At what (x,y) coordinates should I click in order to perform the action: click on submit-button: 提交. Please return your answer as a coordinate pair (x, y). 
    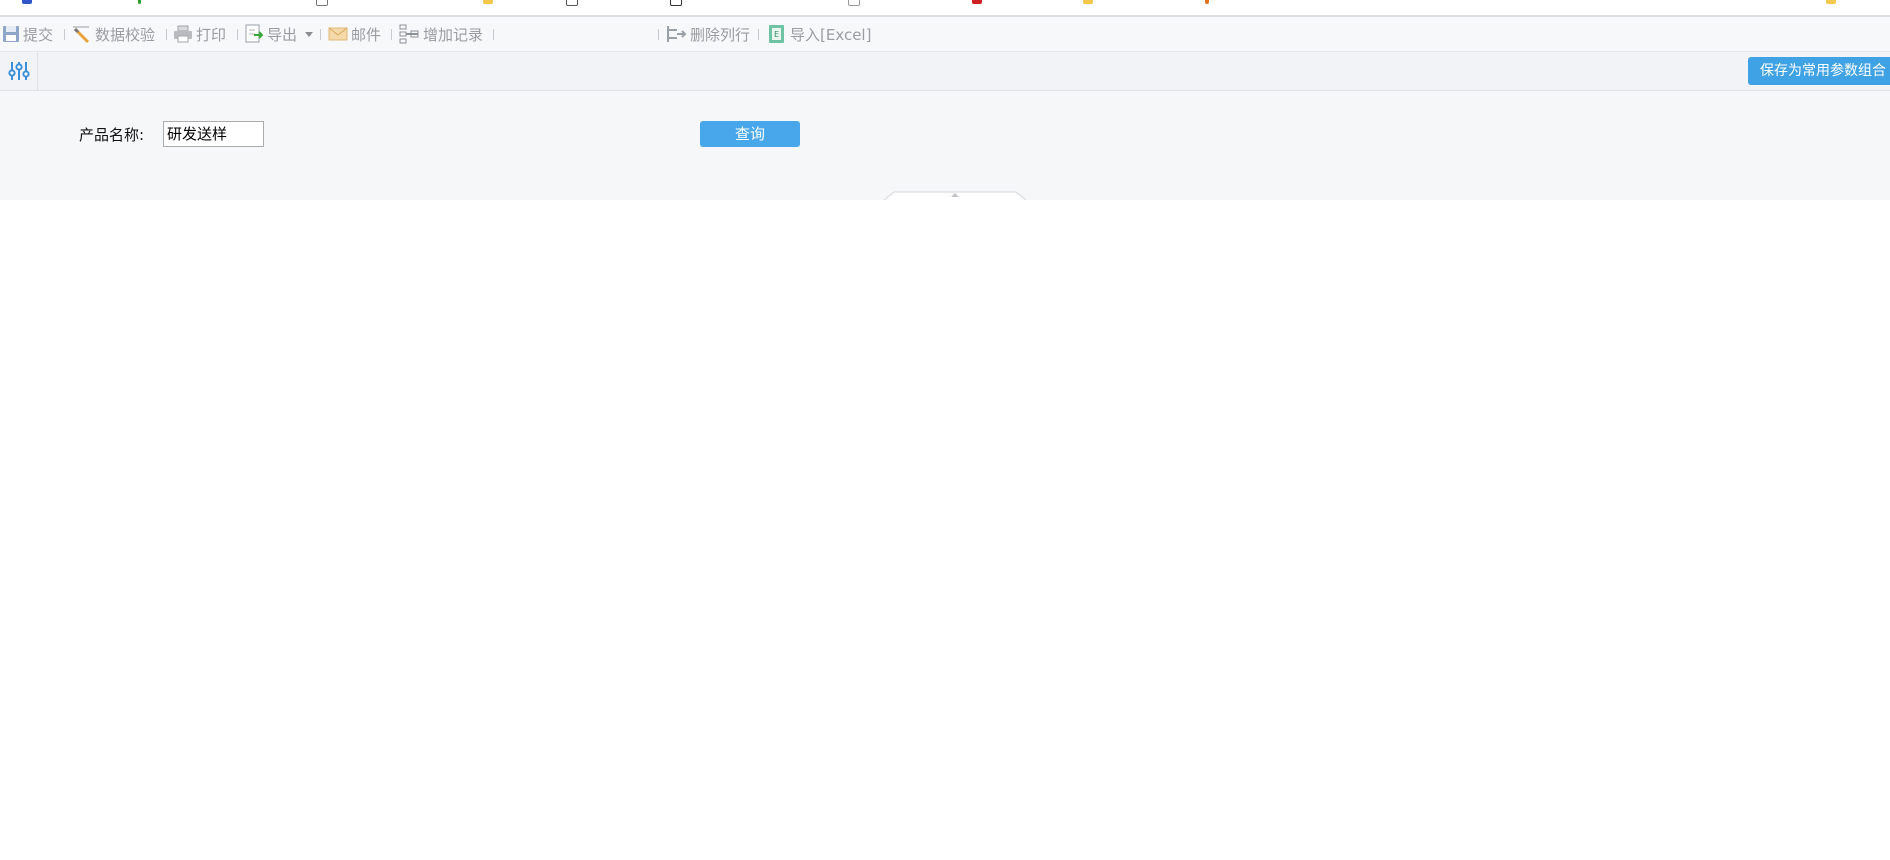
    Looking at the image, I should click on (27, 34).